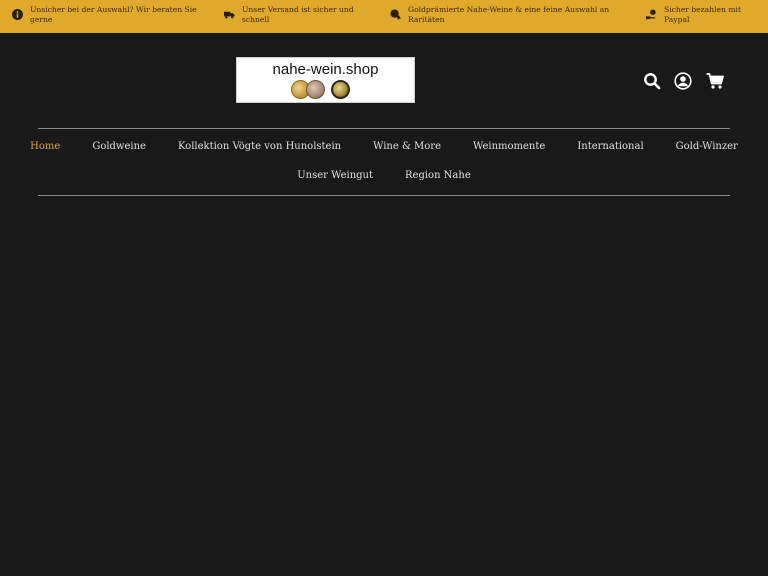  I want to click on medal-icon, so click(395, 14).